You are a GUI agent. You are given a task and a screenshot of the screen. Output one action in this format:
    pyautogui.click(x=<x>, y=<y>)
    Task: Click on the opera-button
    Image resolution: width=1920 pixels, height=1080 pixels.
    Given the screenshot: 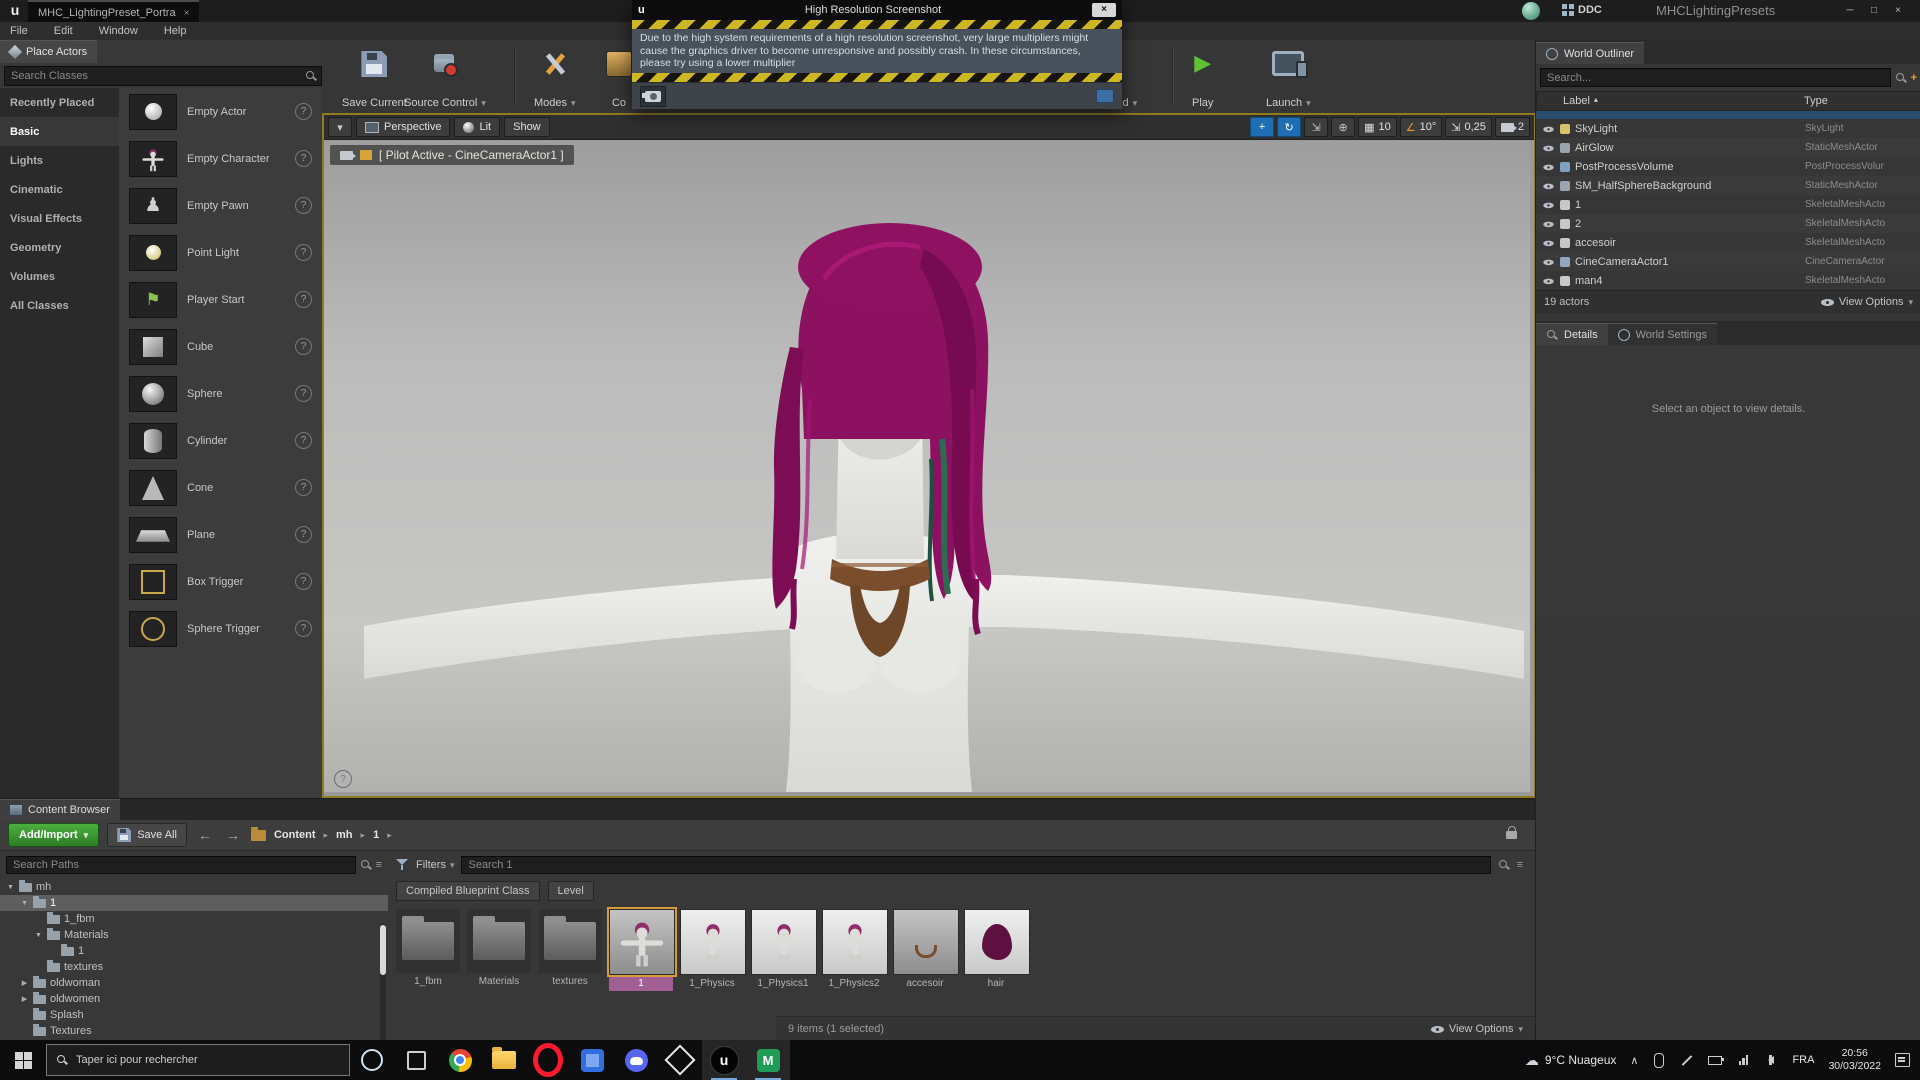 What is the action you would take?
    pyautogui.click(x=548, y=1060)
    